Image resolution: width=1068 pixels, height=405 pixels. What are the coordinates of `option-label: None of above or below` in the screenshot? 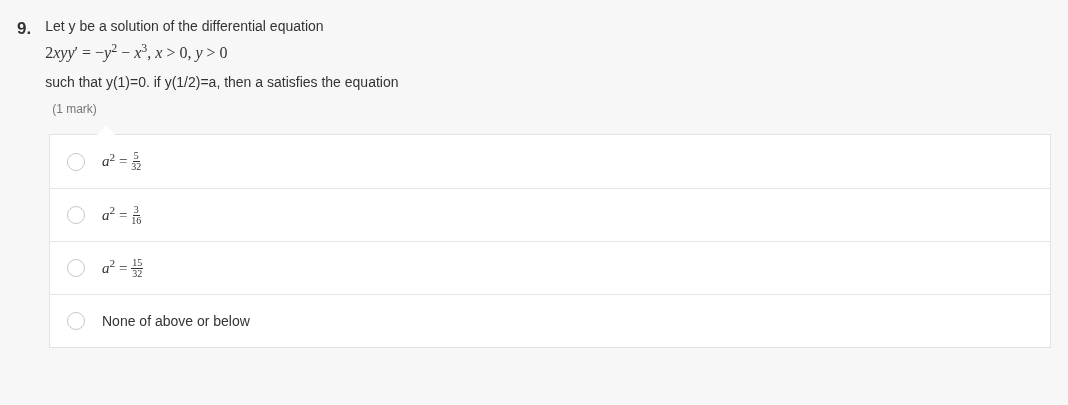 It's located at (176, 321).